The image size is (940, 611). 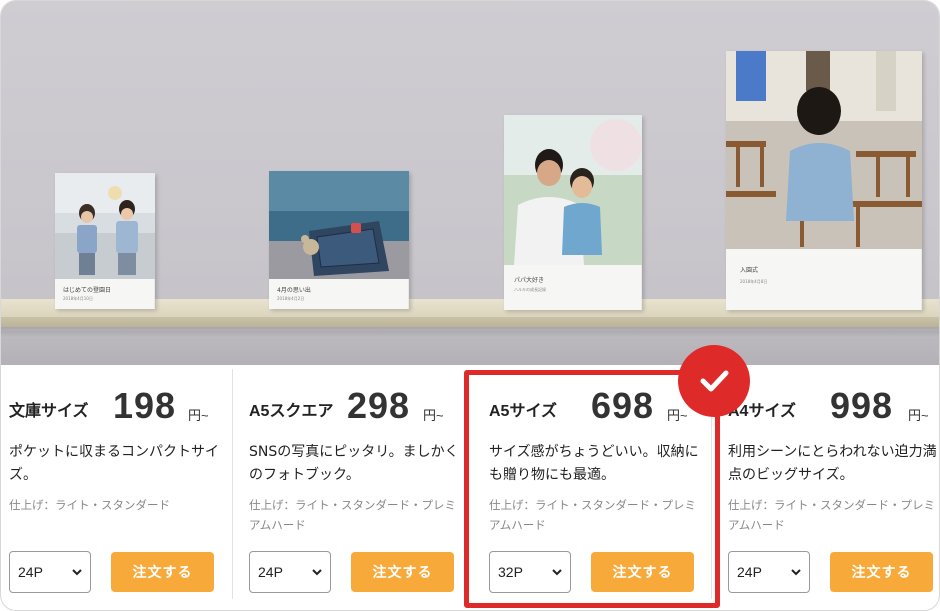 What do you see at coordinates (78, 298) in the screenshot?
I see `book-subtitle: 2018年4月10日` at bounding box center [78, 298].